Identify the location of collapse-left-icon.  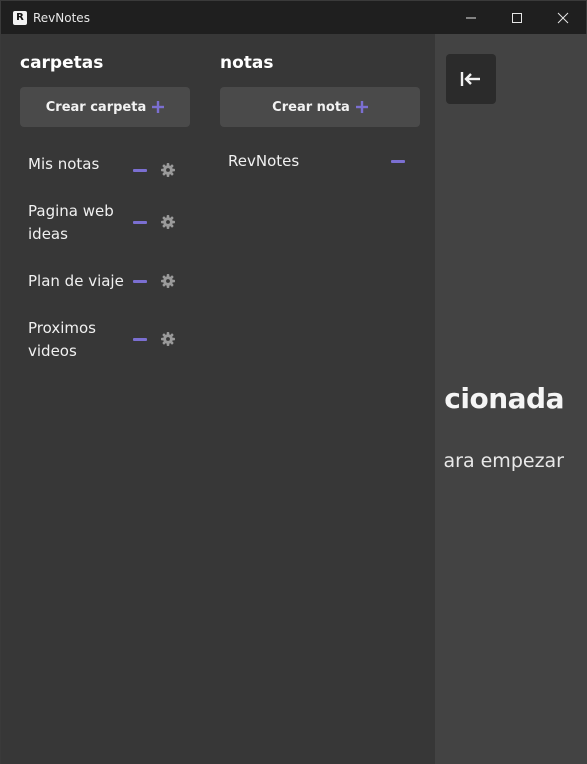
(470, 79).